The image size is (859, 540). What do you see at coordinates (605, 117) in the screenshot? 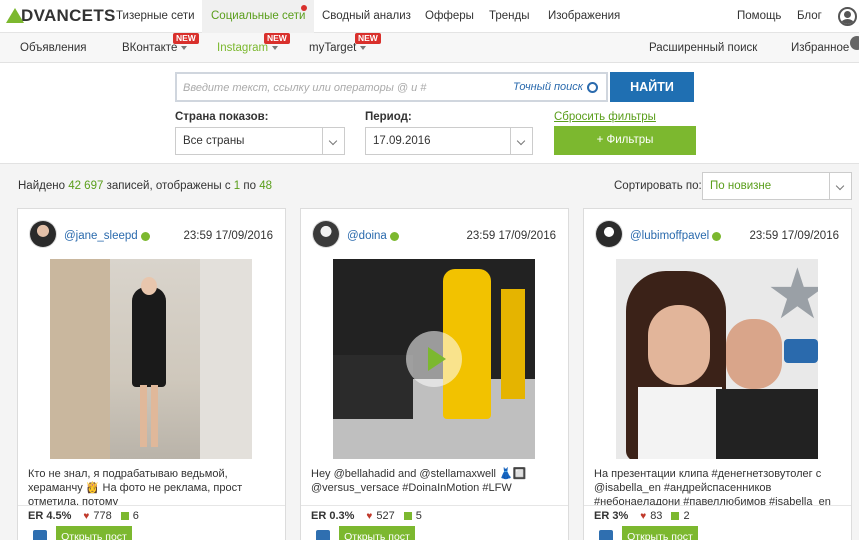
I see `reset-filters-link: Сбросить фильтры` at bounding box center [605, 117].